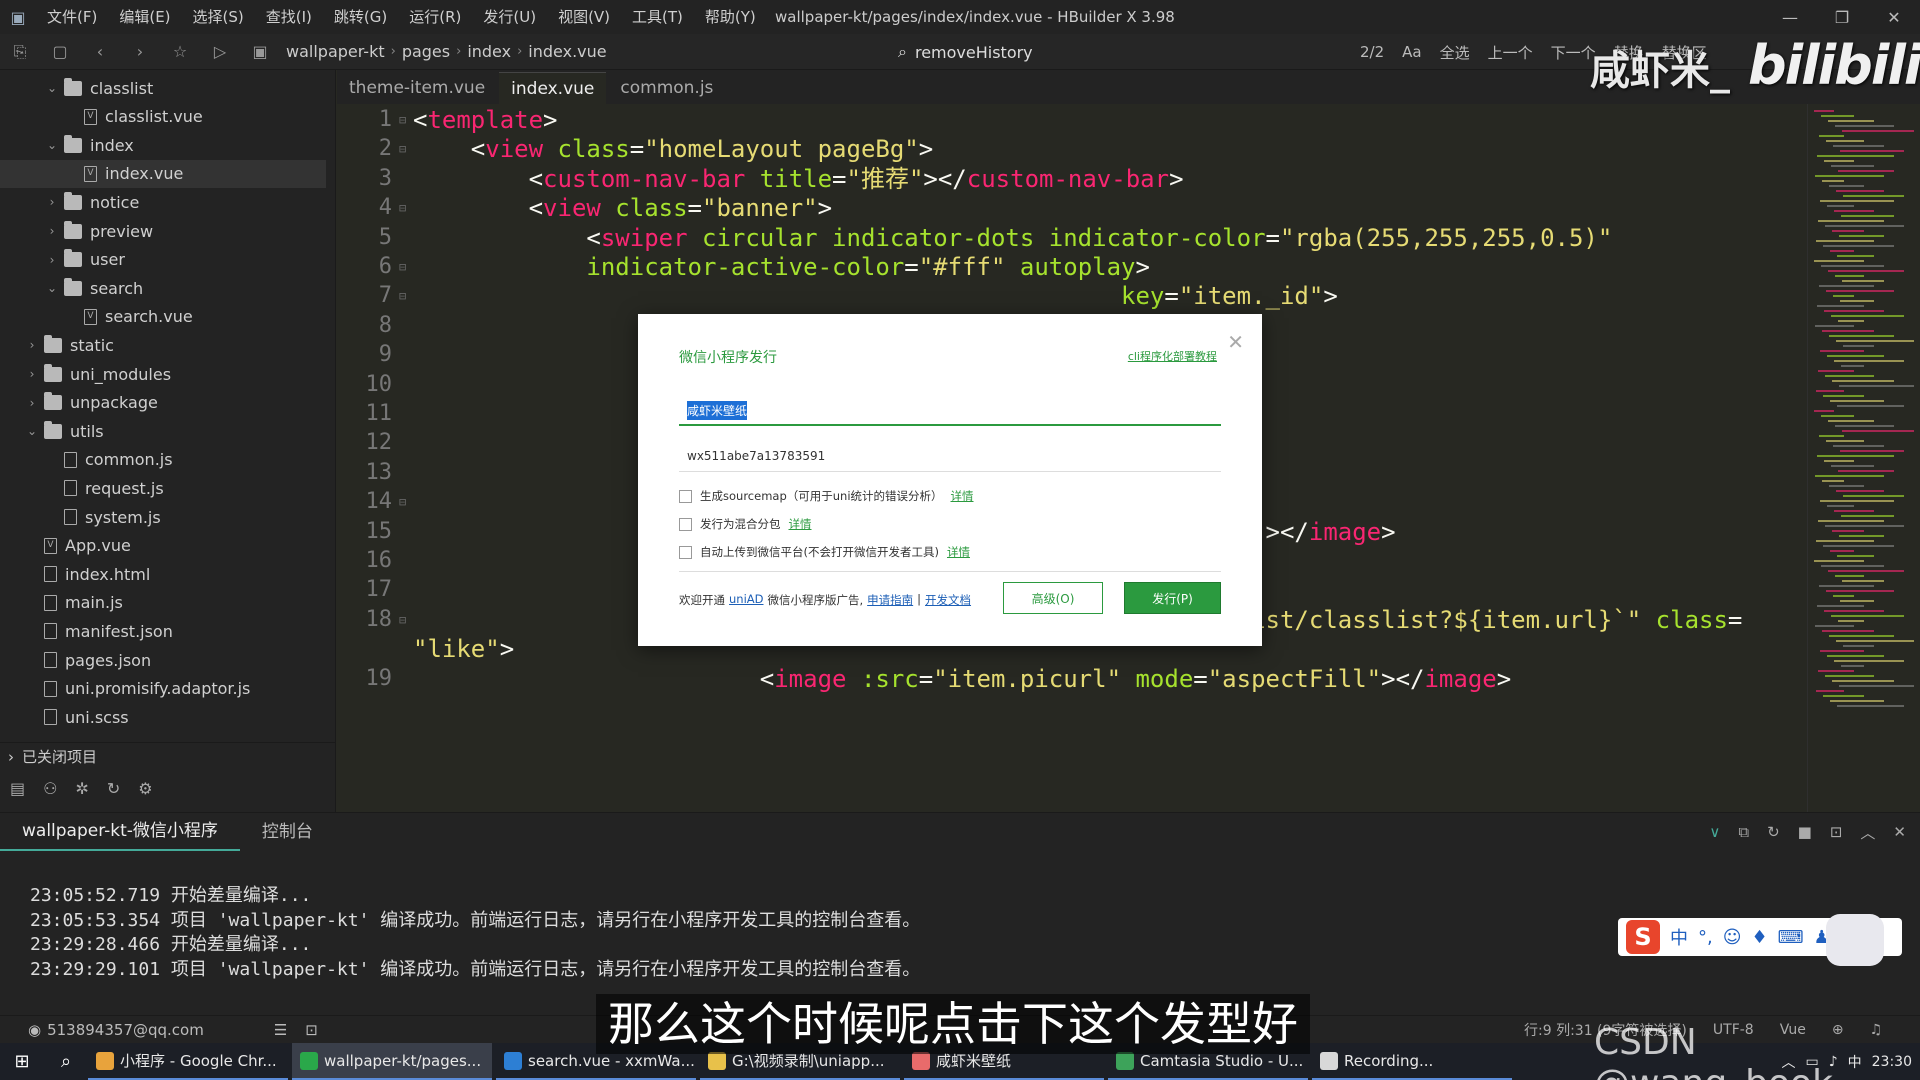  What do you see at coordinates (72, 17) in the screenshot?
I see `menu-item: 文件(F)` at bounding box center [72, 17].